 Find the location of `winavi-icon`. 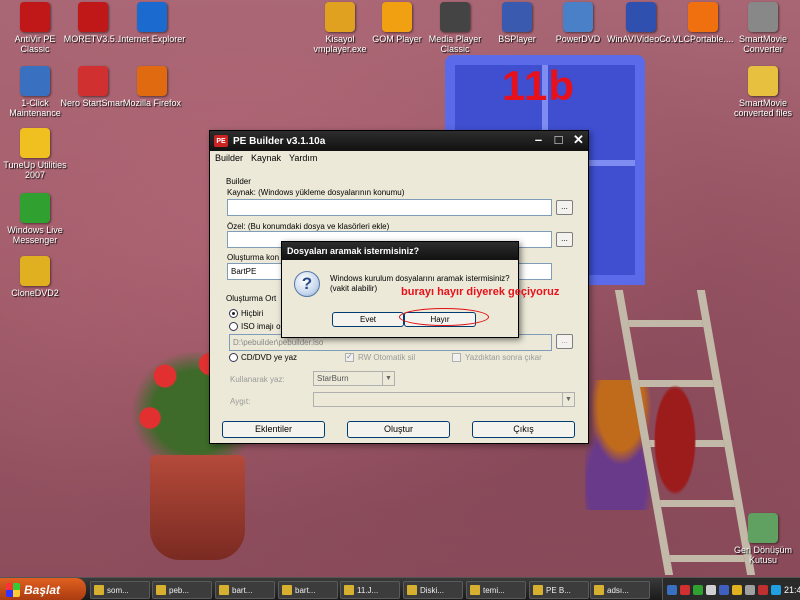

winavi-icon is located at coordinates (641, 17).